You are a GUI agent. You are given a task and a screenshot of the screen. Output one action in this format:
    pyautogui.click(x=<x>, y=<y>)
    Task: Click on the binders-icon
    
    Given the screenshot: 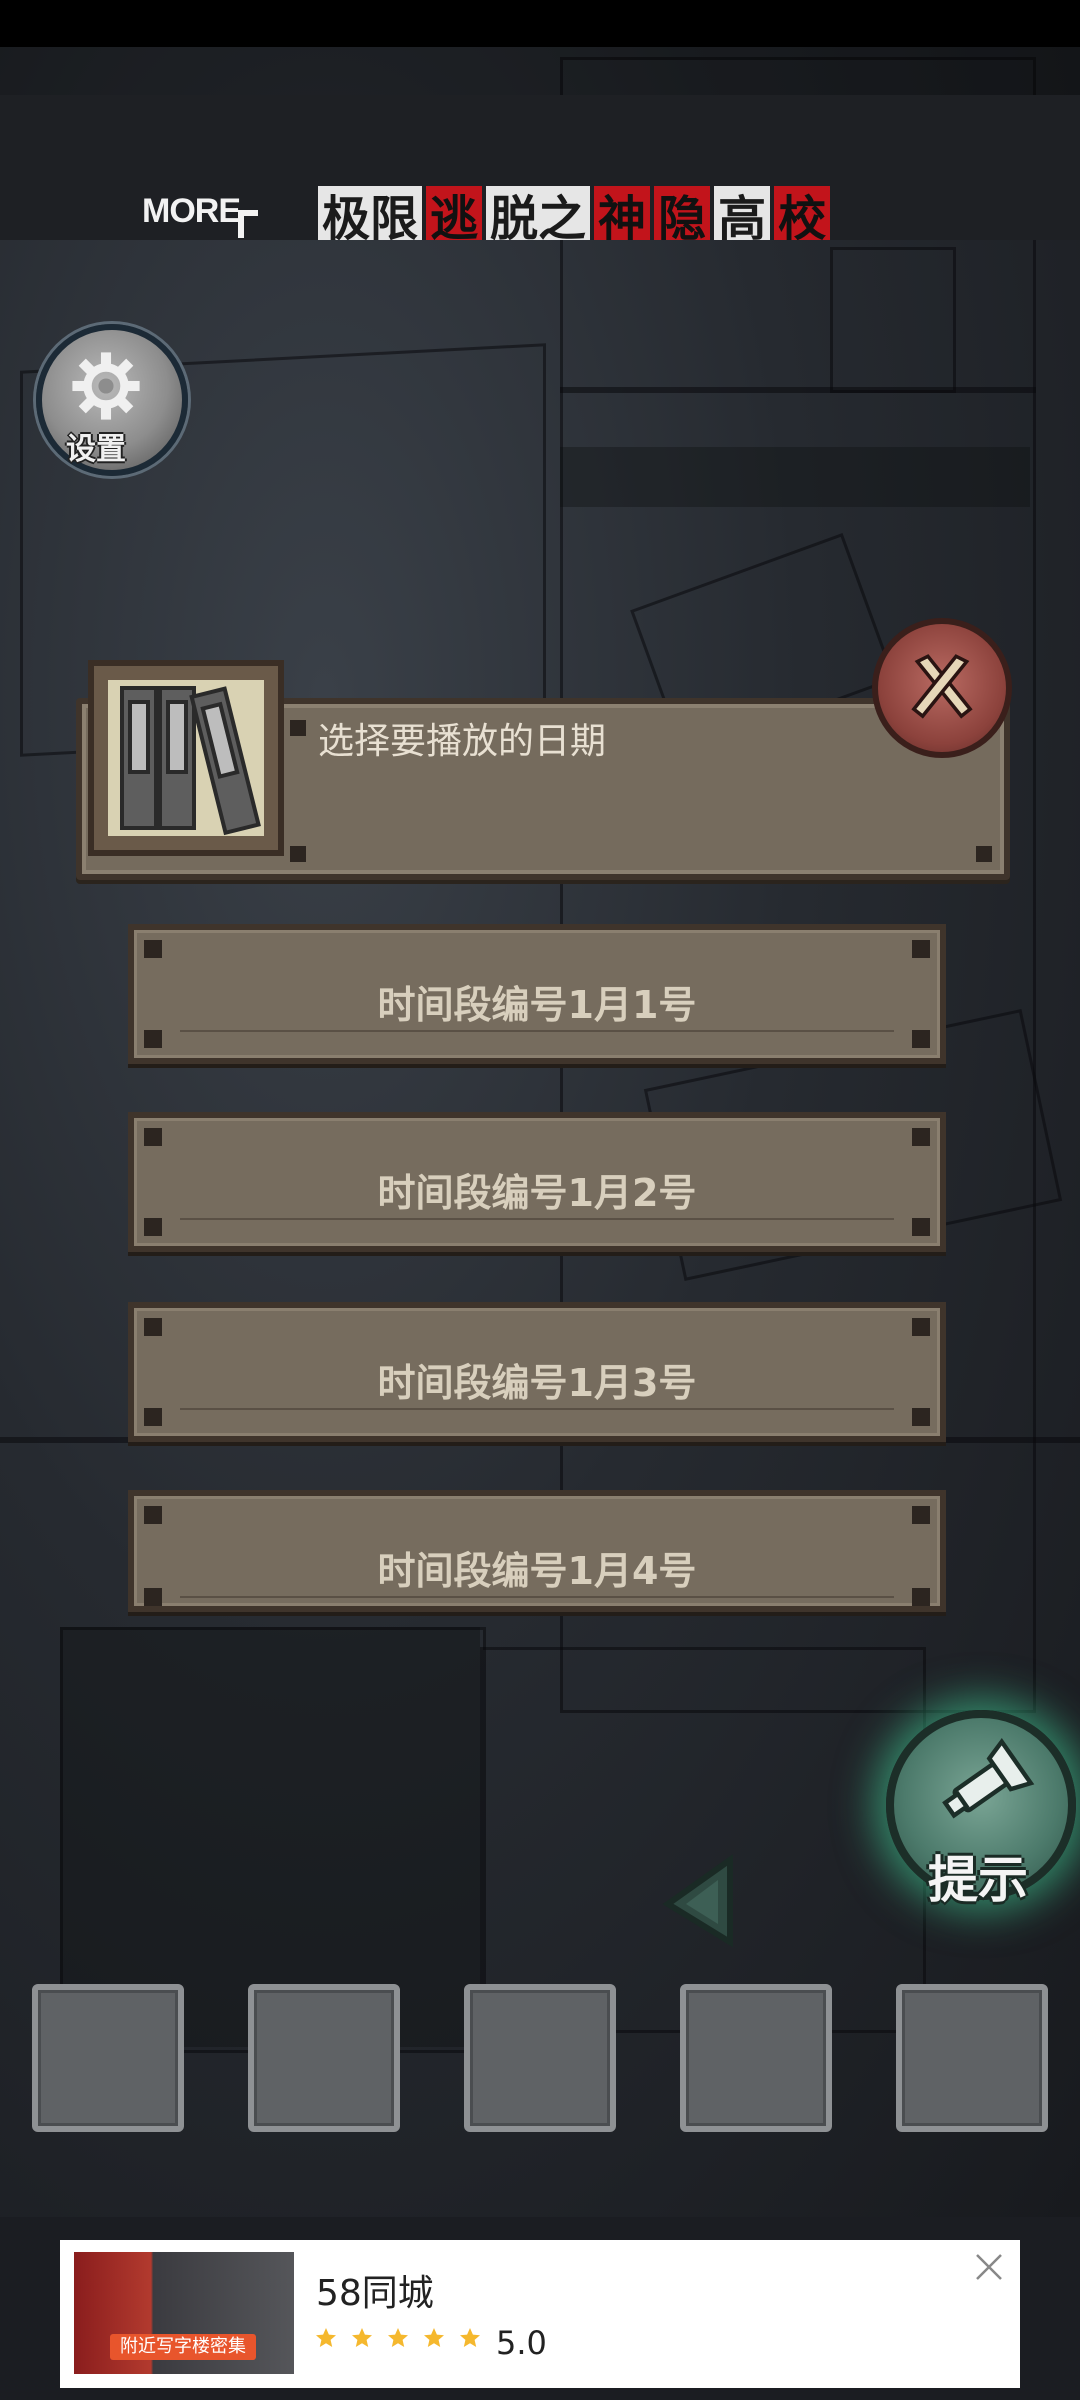 What is the action you would take?
    pyautogui.click(x=190, y=761)
    